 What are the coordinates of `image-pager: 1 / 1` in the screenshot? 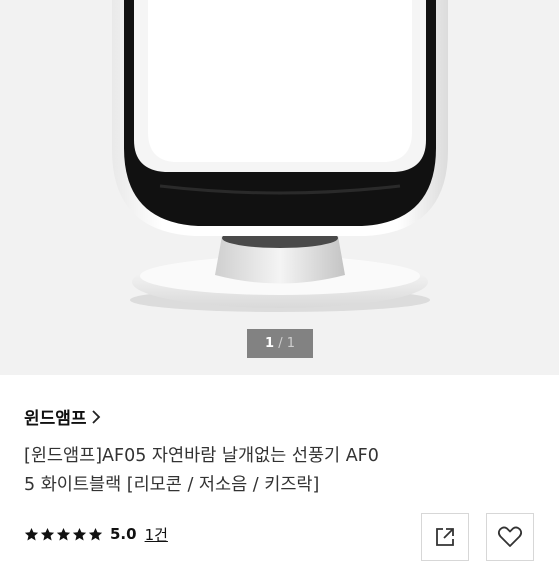 It's located at (280, 343).